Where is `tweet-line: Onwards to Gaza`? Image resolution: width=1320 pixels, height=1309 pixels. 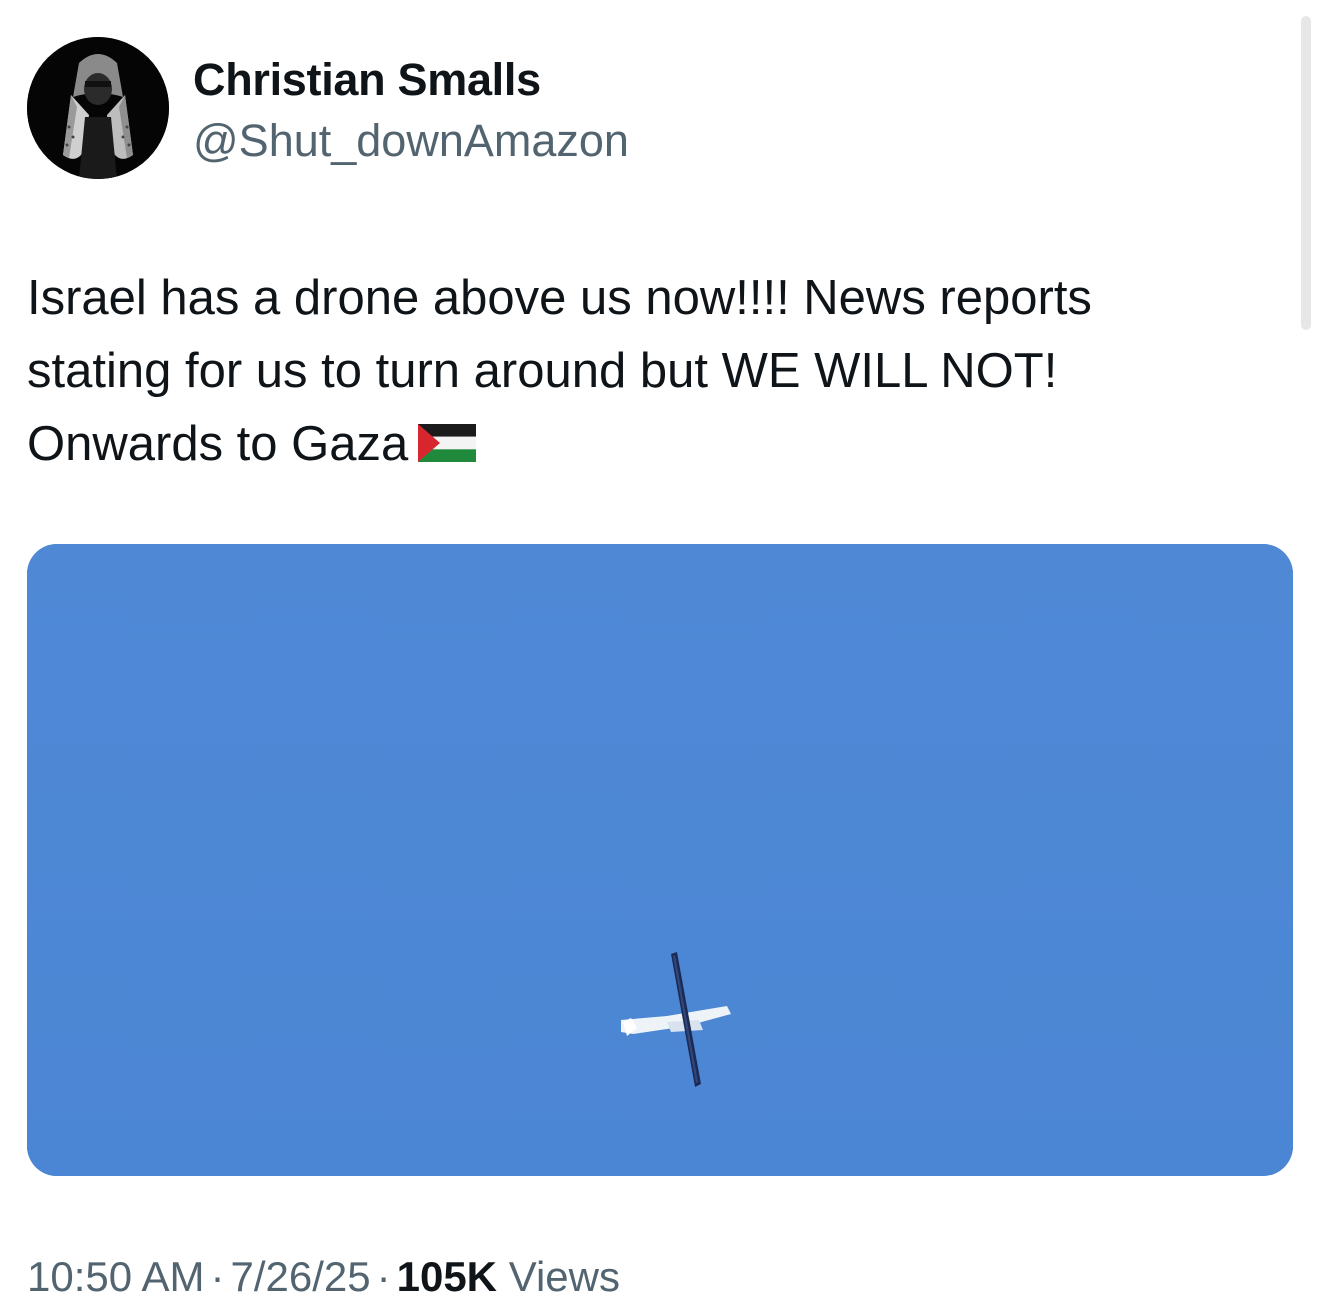
tweet-line: Onwards to Gaza is located at coordinates (647, 444).